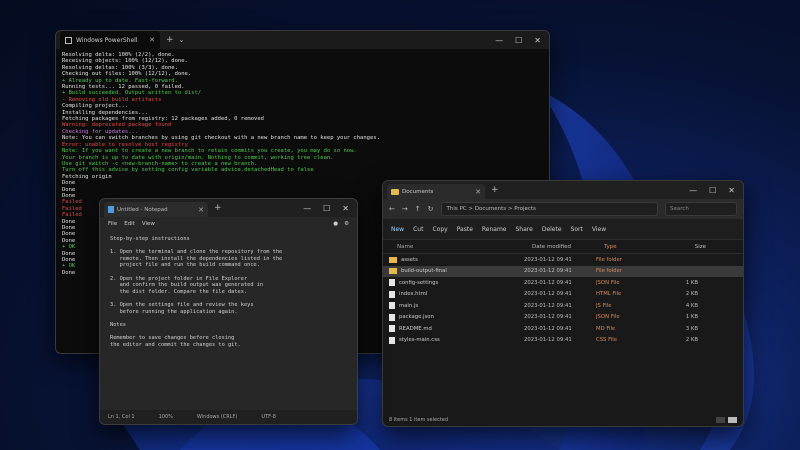 The width and height of the screenshot is (800, 450). Describe the element at coordinates (415, 328) in the screenshot. I see `file-name: README.md` at that location.